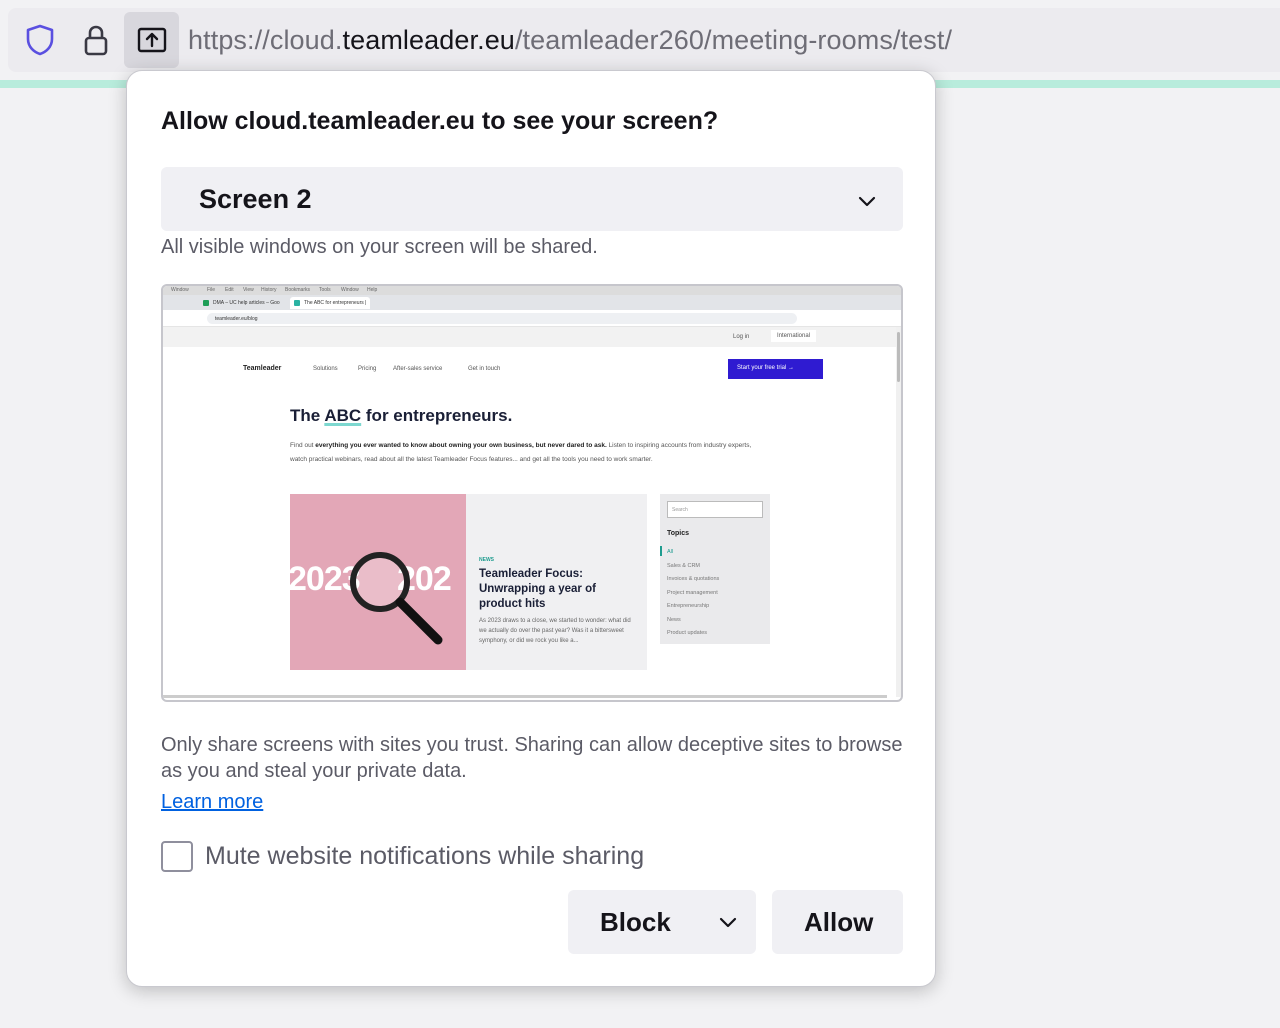  I want to click on preview-card-image: 2023 202, so click(378, 582).